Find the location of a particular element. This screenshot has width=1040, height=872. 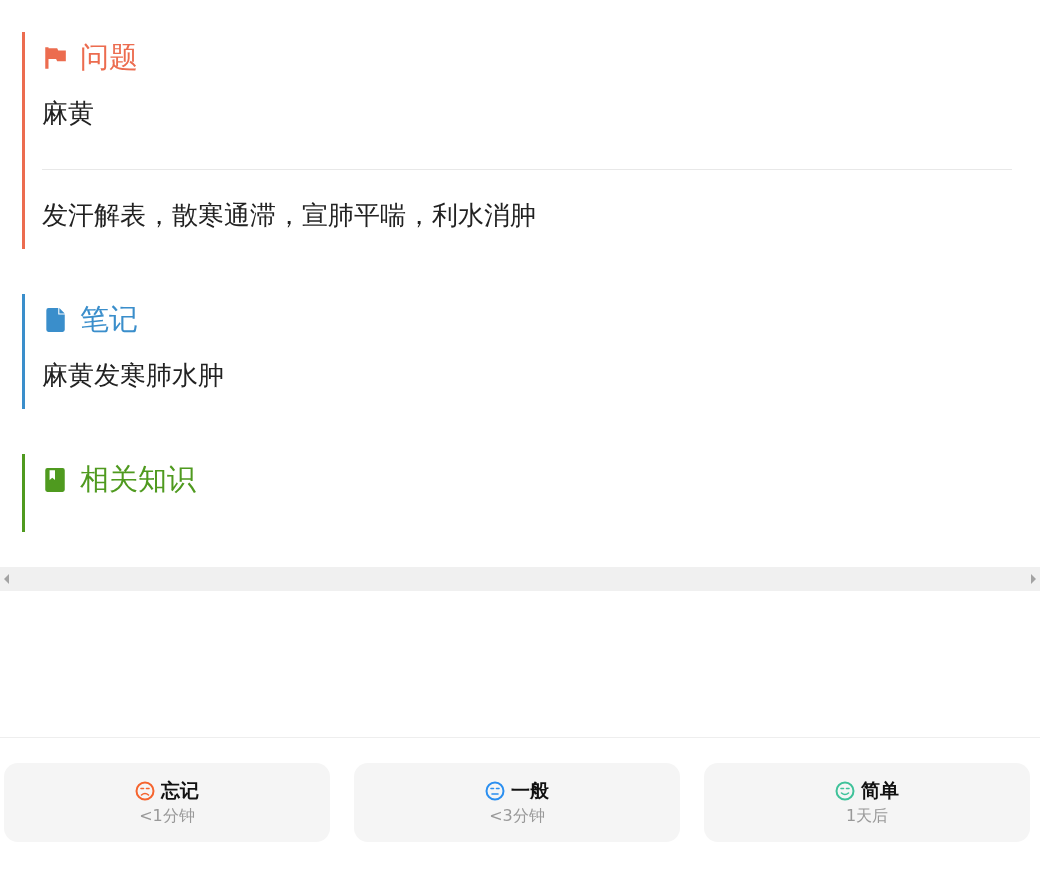

question-text: 麻黄 is located at coordinates (68, 113).